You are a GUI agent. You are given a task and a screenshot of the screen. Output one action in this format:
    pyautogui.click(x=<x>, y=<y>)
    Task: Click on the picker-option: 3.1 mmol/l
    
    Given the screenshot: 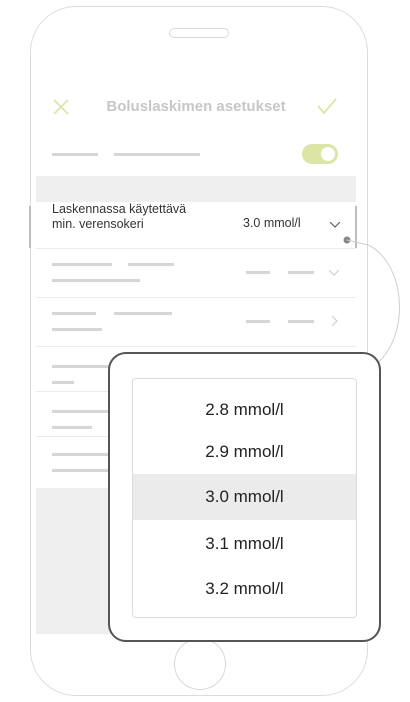 What is the action you would take?
    pyautogui.click(x=244, y=544)
    